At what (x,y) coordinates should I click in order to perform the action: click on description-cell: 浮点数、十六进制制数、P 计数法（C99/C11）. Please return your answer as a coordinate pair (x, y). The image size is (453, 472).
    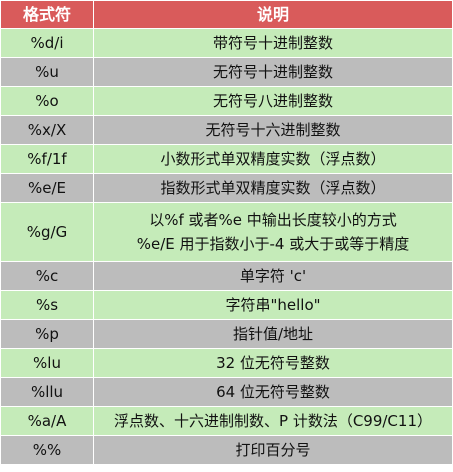
    Looking at the image, I should click on (273, 421).